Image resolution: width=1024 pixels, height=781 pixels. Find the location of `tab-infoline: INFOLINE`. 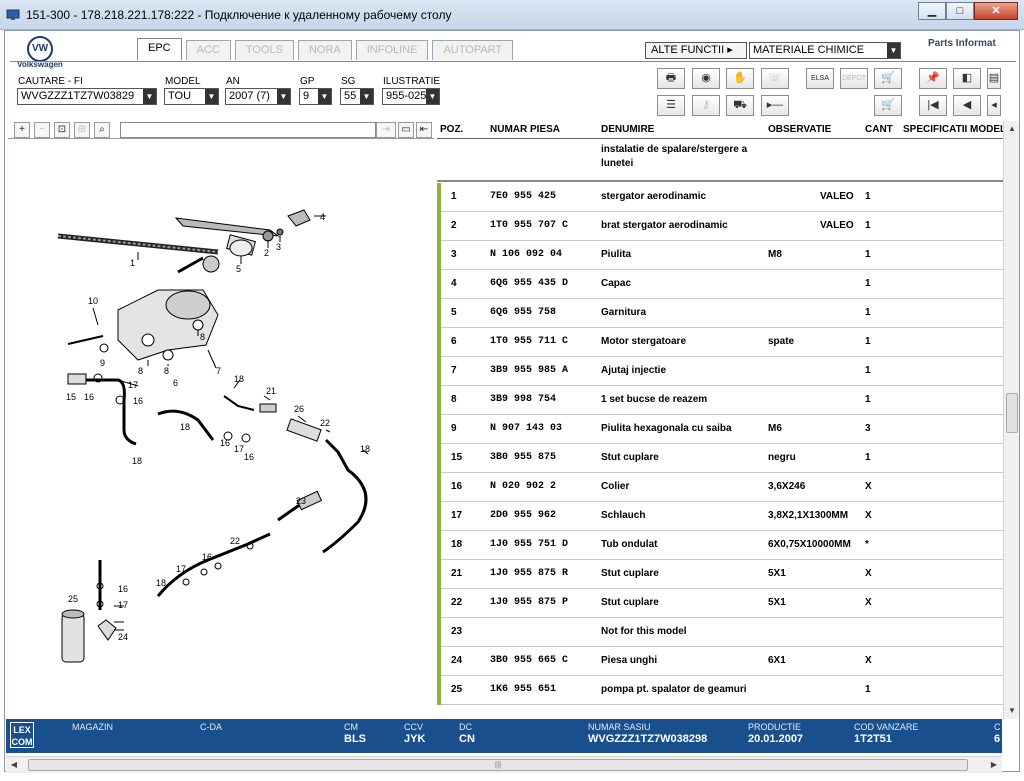

tab-infoline: INFOLINE is located at coordinates (392, 50).